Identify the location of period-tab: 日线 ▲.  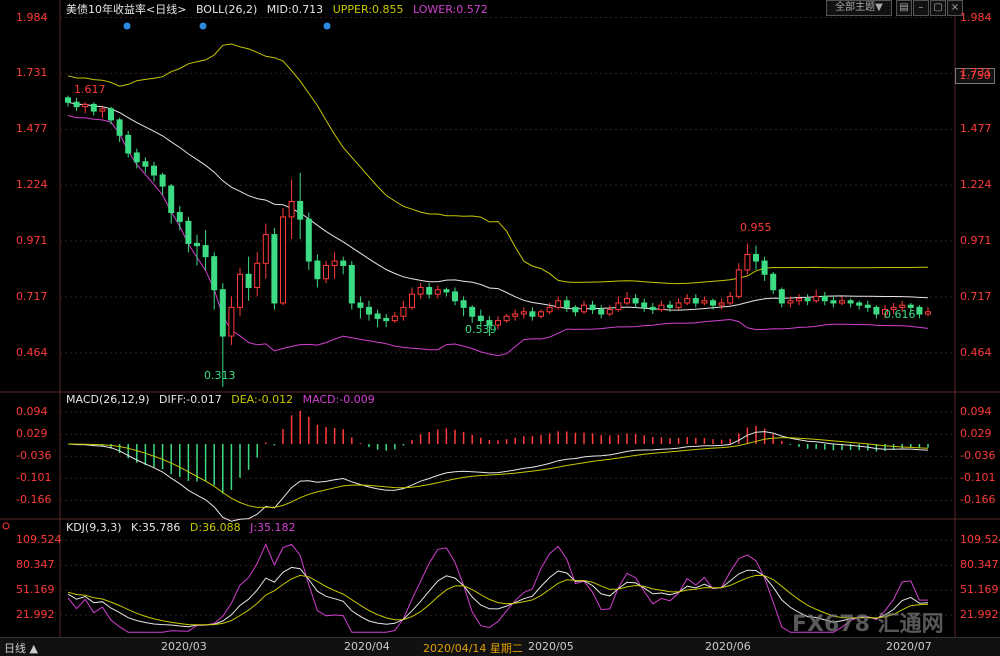
(21, 648).